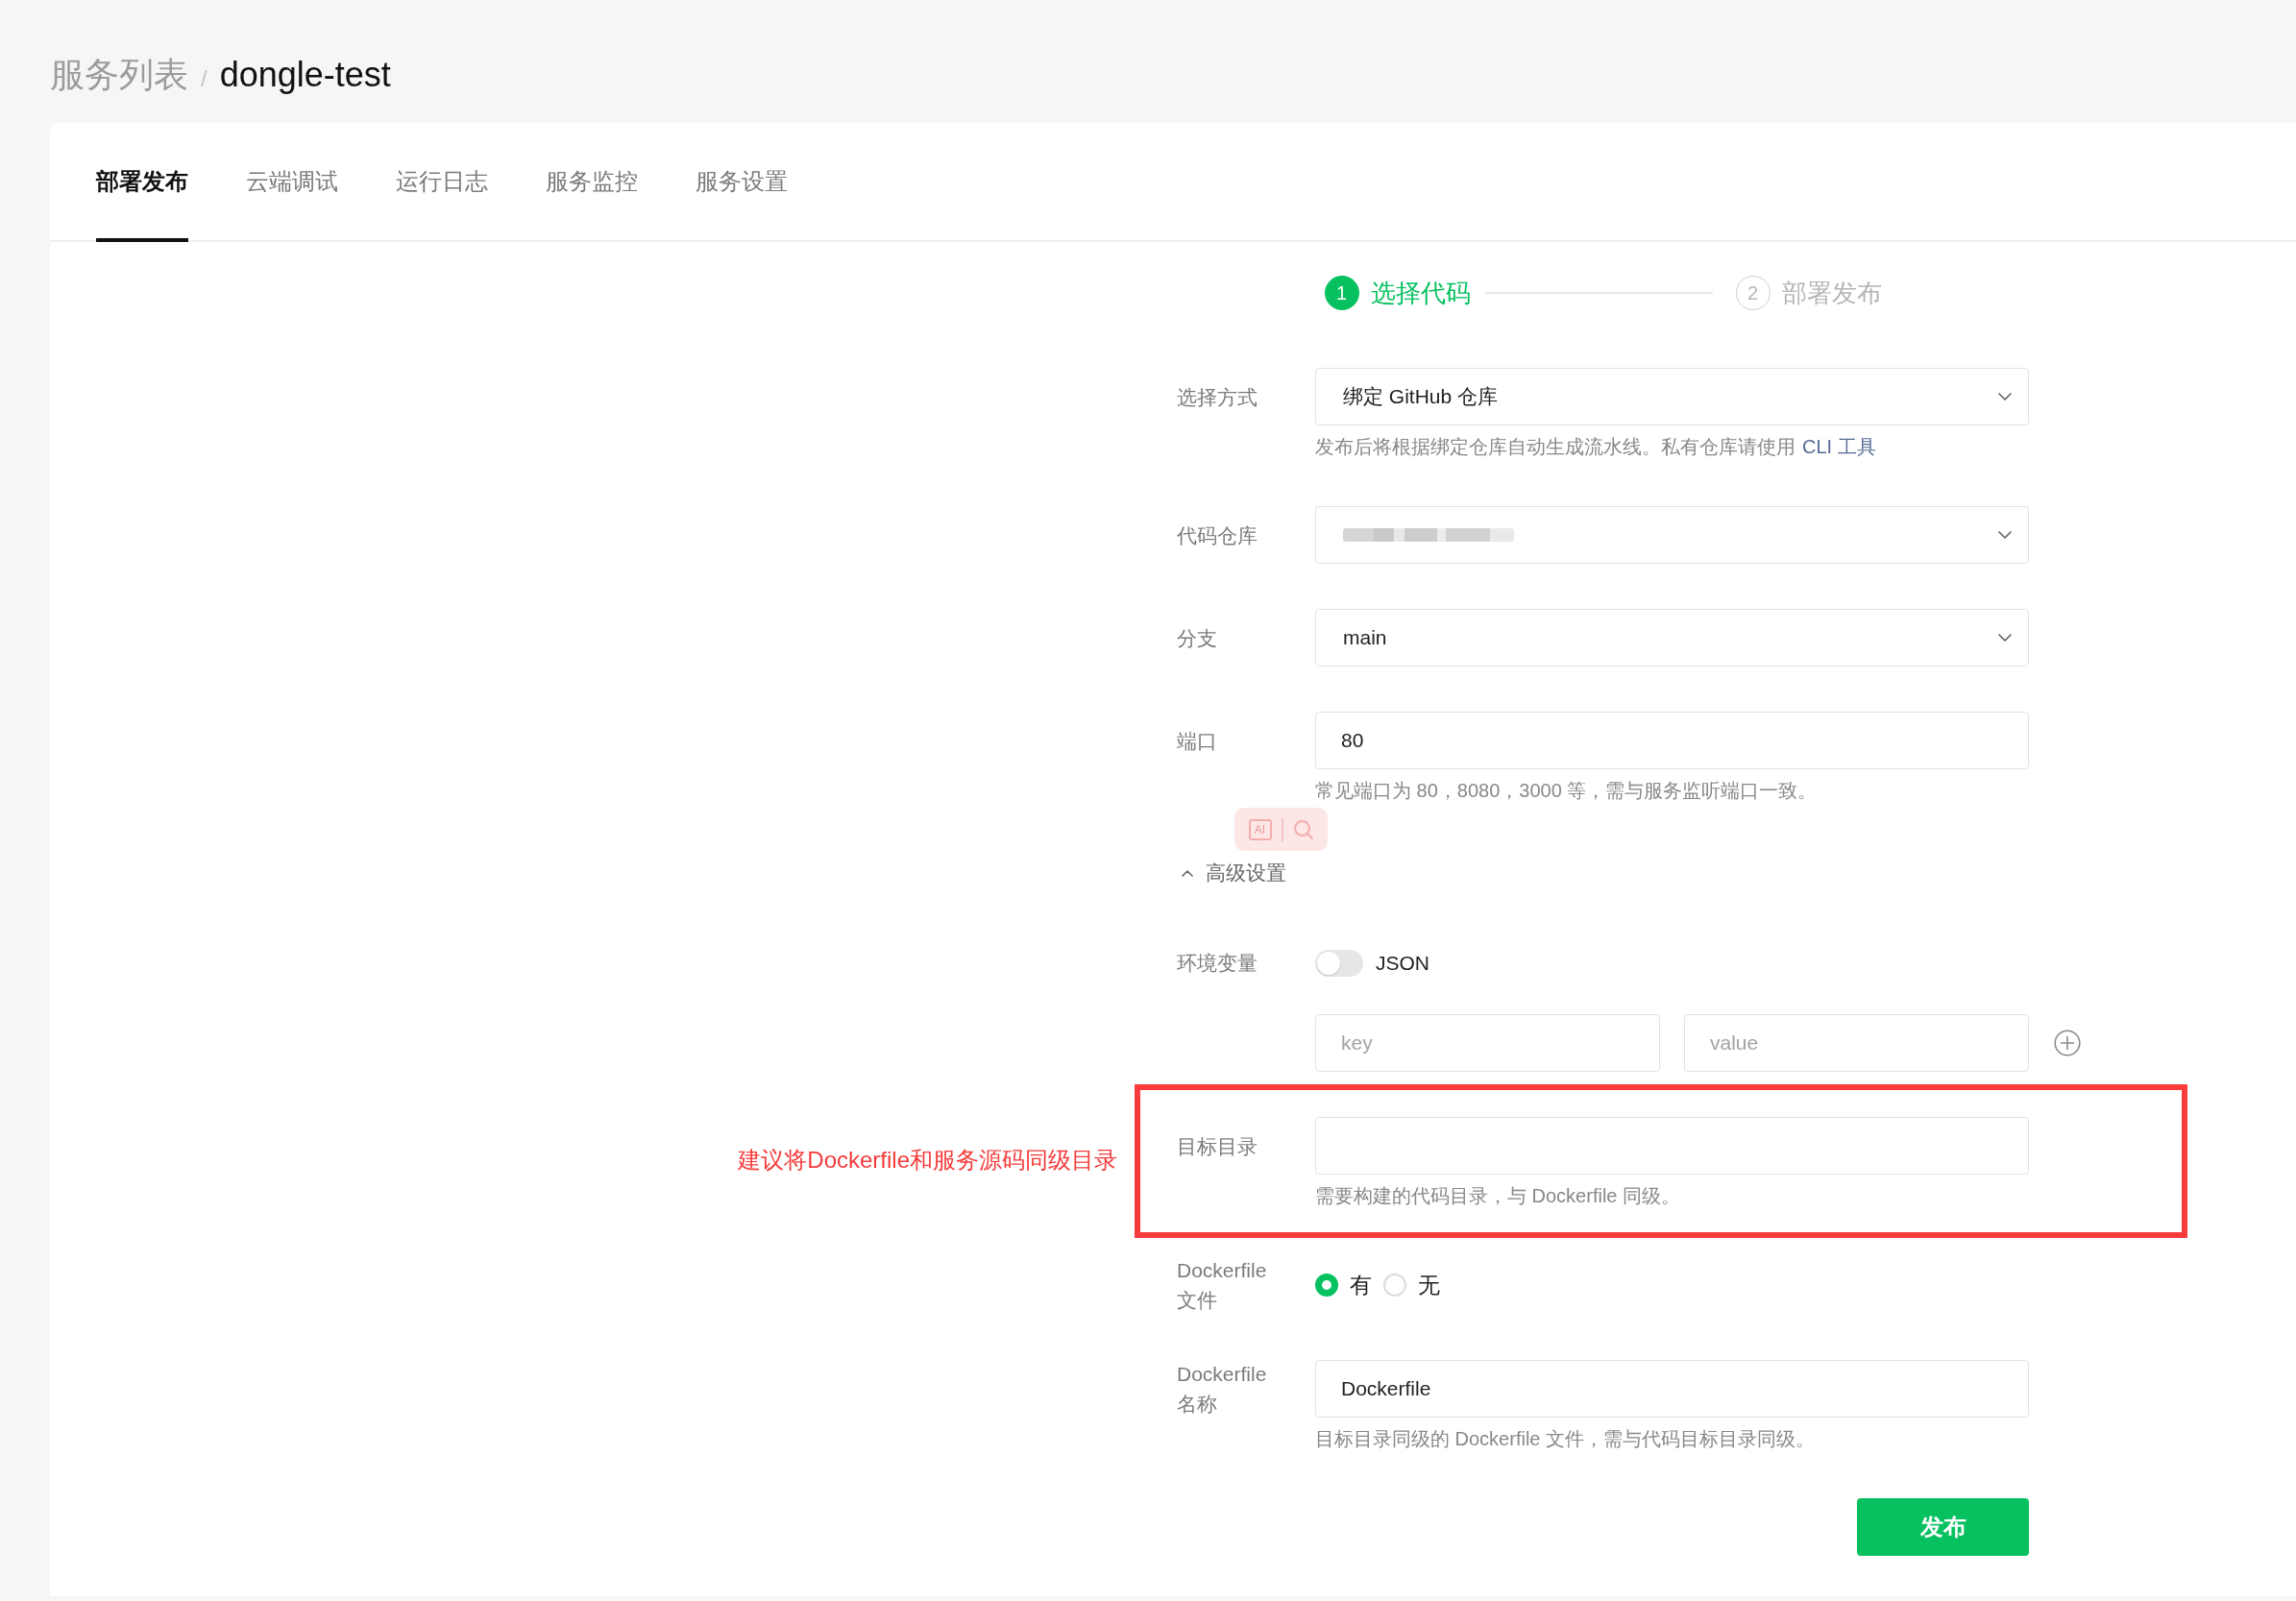 The width and height of the screenshot is (2296, 1601). Describe the element at coordinates (1402, 963) in the screenshot. I see `switch-label: JSON` at that location.